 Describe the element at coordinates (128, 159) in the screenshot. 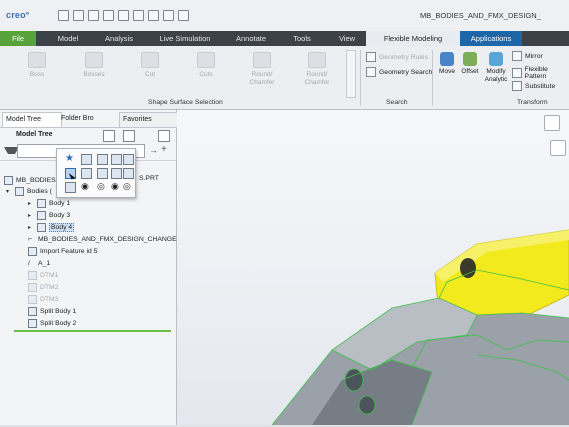

I see `copy-icon` at that location.